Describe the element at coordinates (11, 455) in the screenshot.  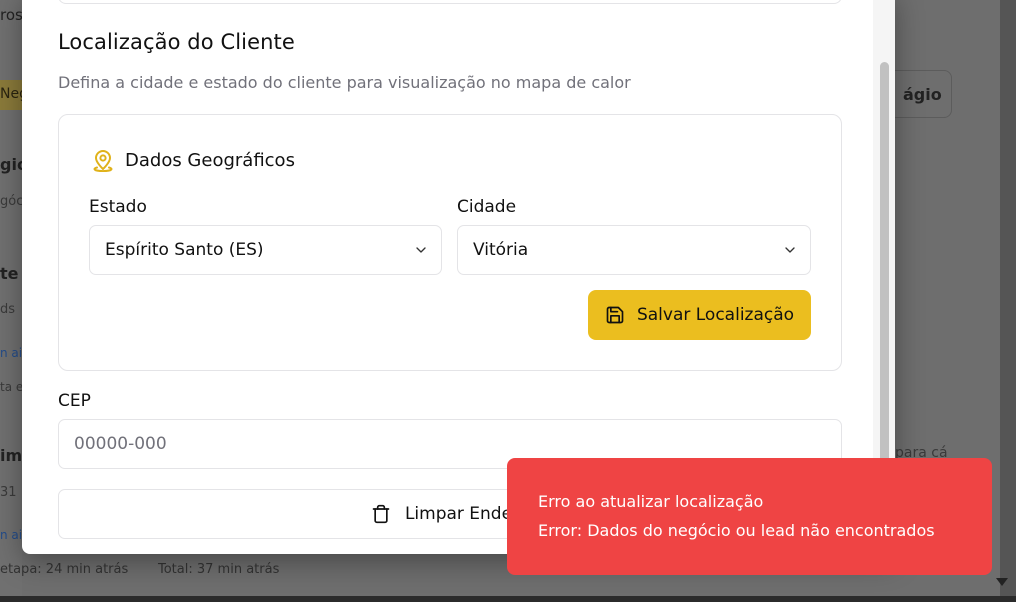
I see `background-text: im` at that location.